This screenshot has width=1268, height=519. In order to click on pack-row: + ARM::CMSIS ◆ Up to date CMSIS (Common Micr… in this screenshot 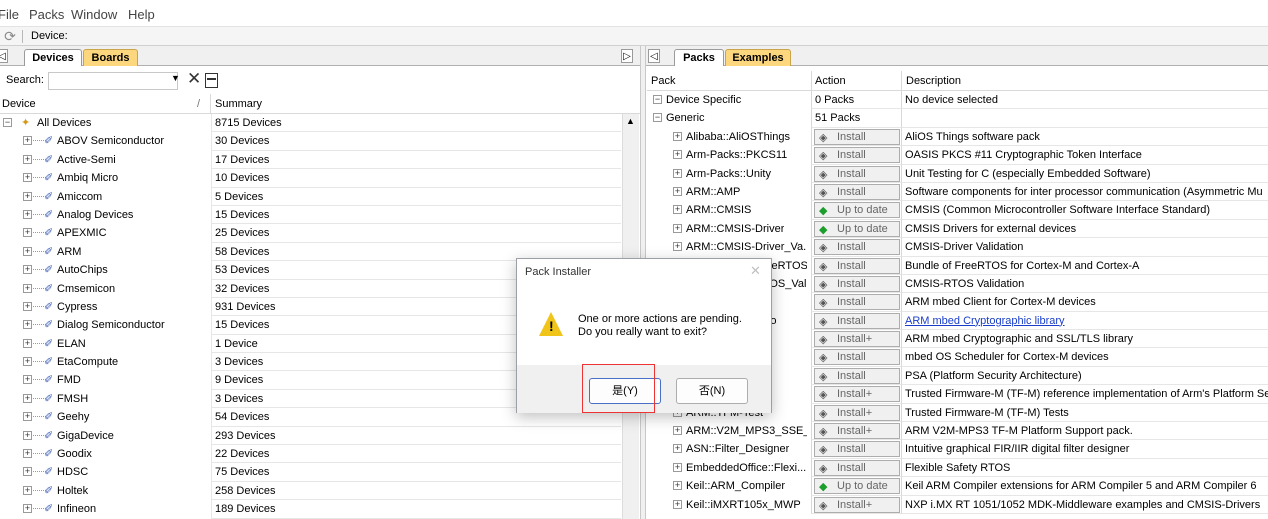, I will do `click(957, 210)`.